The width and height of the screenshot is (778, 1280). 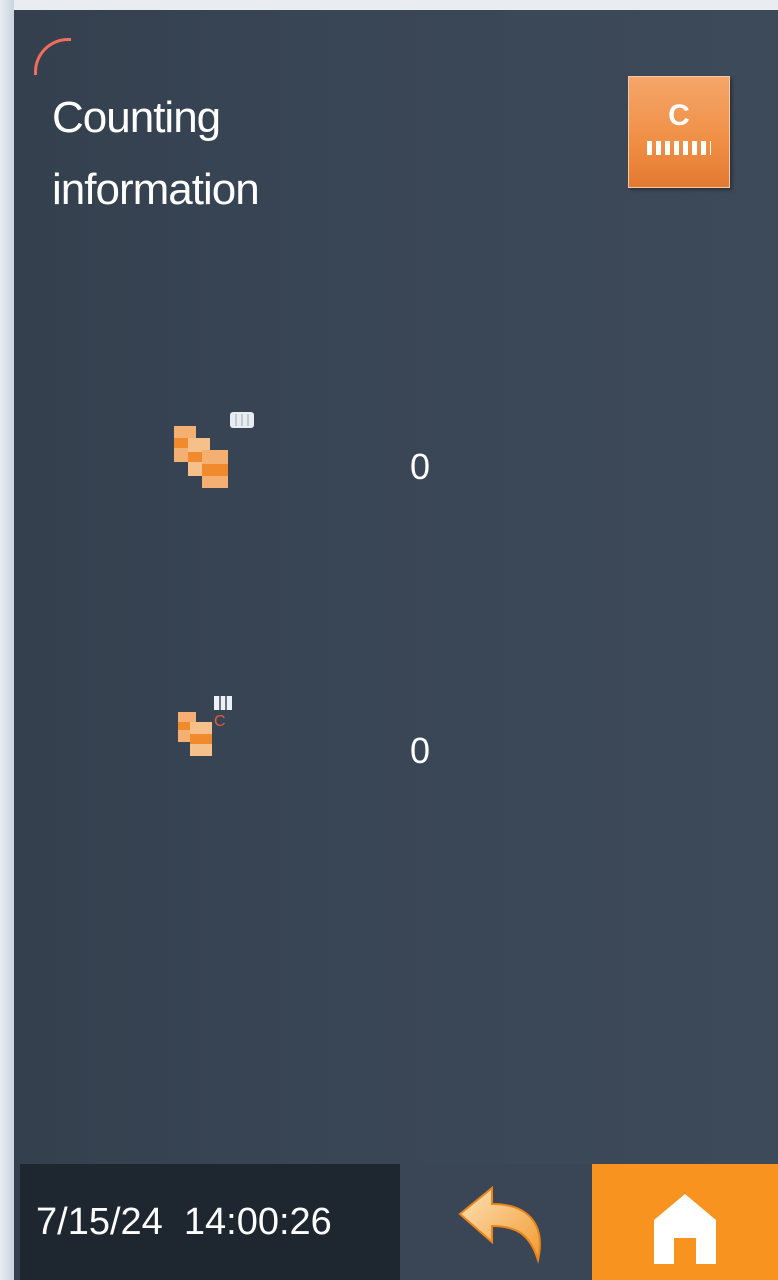 What do you see at coordinates (214, 450) in the screenshot?
I see `total-count-icon` at bounding box center [214, 450].